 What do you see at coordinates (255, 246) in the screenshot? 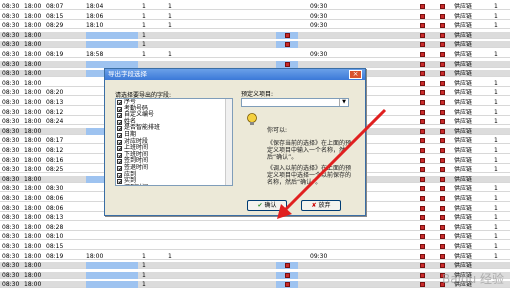
I see `table-row: 08:30 18:00 08:15 供应链 1` at bounding box center [255, 246].